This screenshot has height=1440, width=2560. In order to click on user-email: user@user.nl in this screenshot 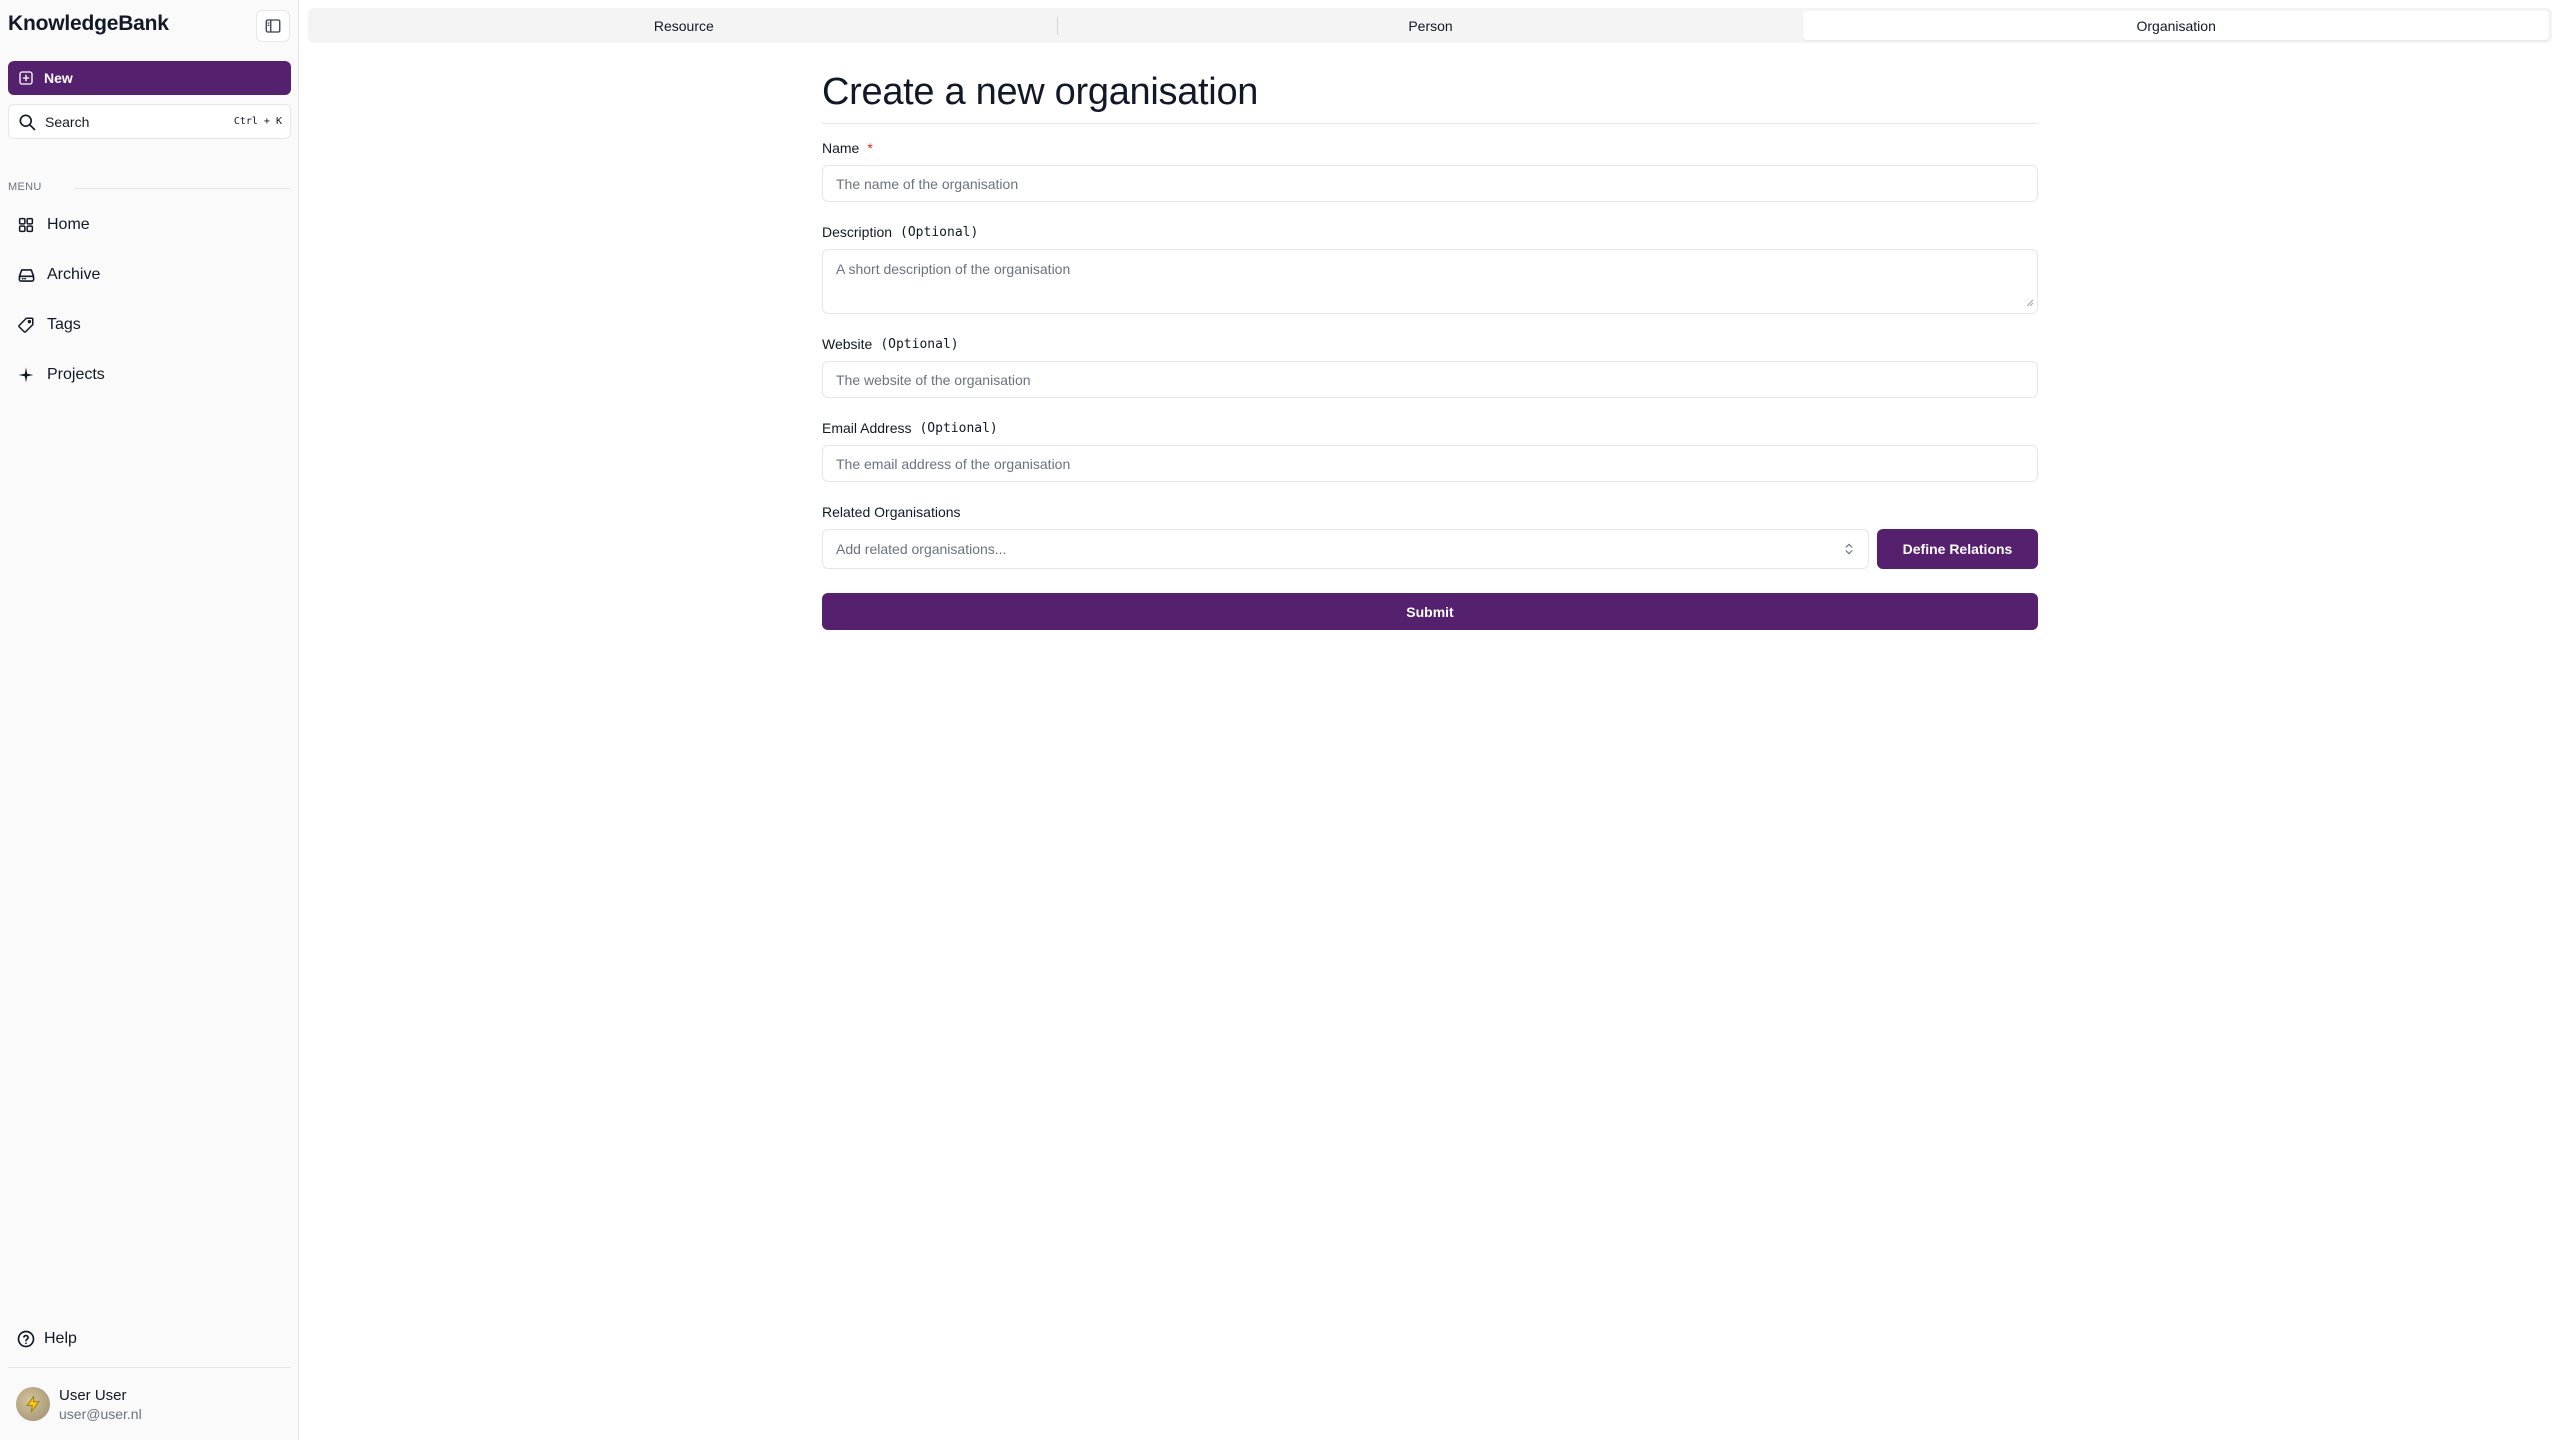, I will do `click(100, 1413)`.